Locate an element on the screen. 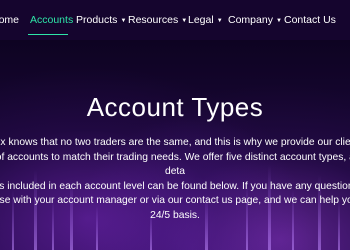 This screenshot has height=250, width=350. nav-item-legal-label: Legal is located at coordinates (201, 20).